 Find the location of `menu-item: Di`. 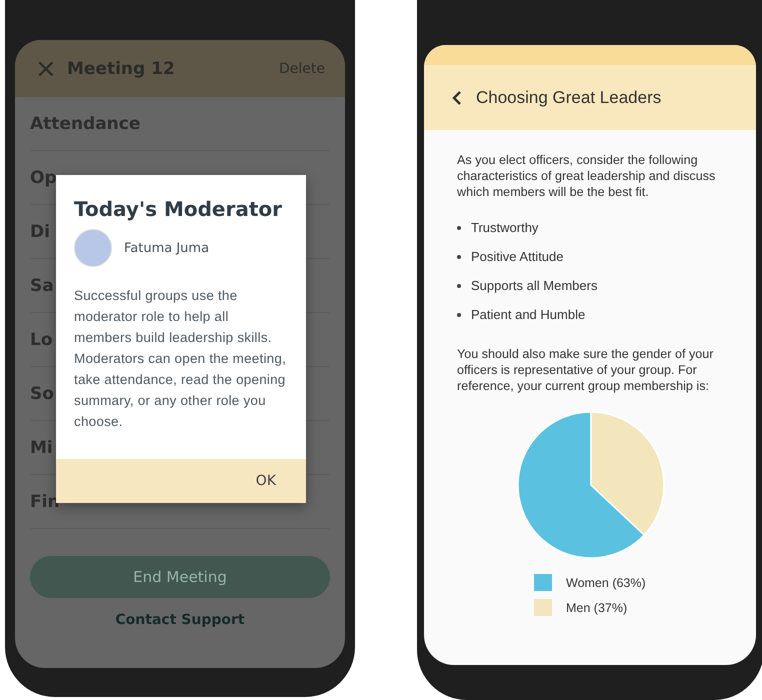

menu-item: Di is located at coordinates (40, 232).